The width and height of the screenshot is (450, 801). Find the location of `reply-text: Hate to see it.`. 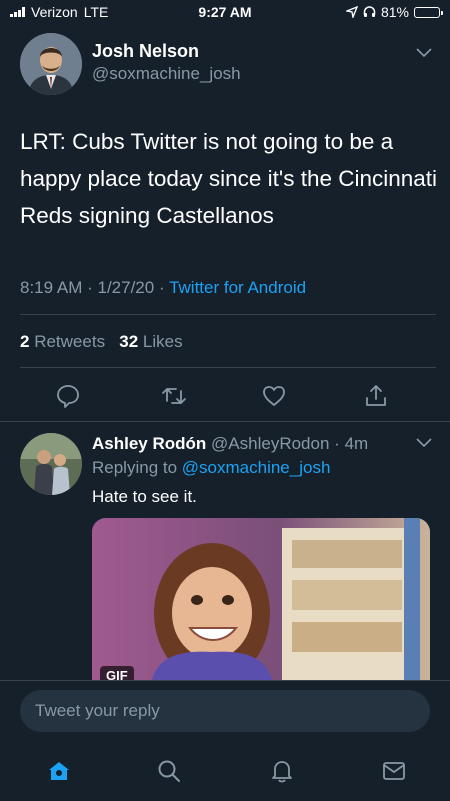

reply-text: Hate to see it. is located at coordinates (144, 496).